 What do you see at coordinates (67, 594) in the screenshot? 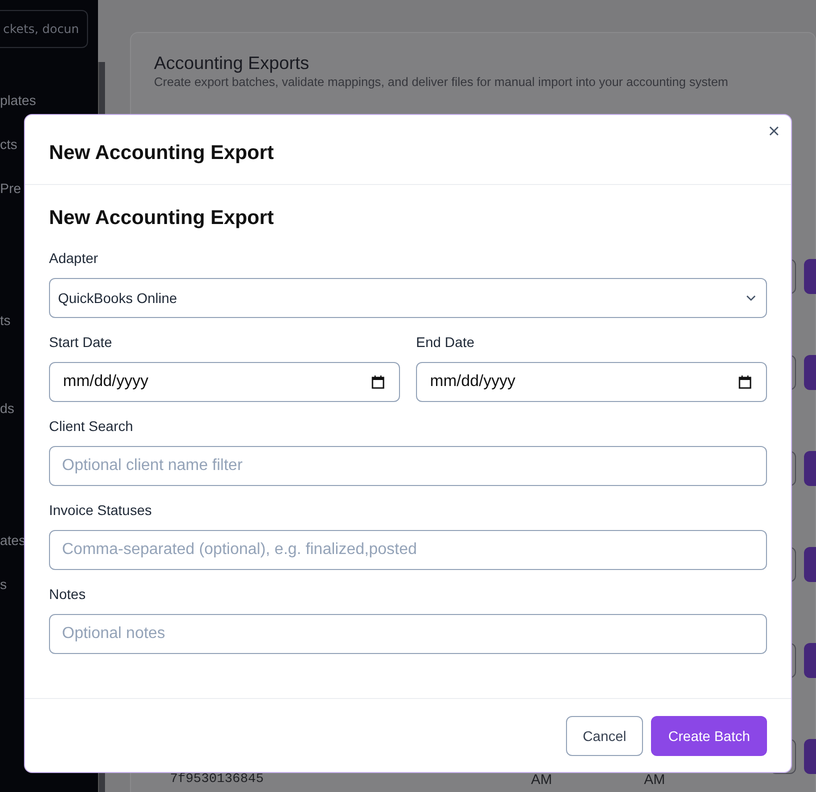
I see `field-label: Notes` at bounding box center [67, 594].